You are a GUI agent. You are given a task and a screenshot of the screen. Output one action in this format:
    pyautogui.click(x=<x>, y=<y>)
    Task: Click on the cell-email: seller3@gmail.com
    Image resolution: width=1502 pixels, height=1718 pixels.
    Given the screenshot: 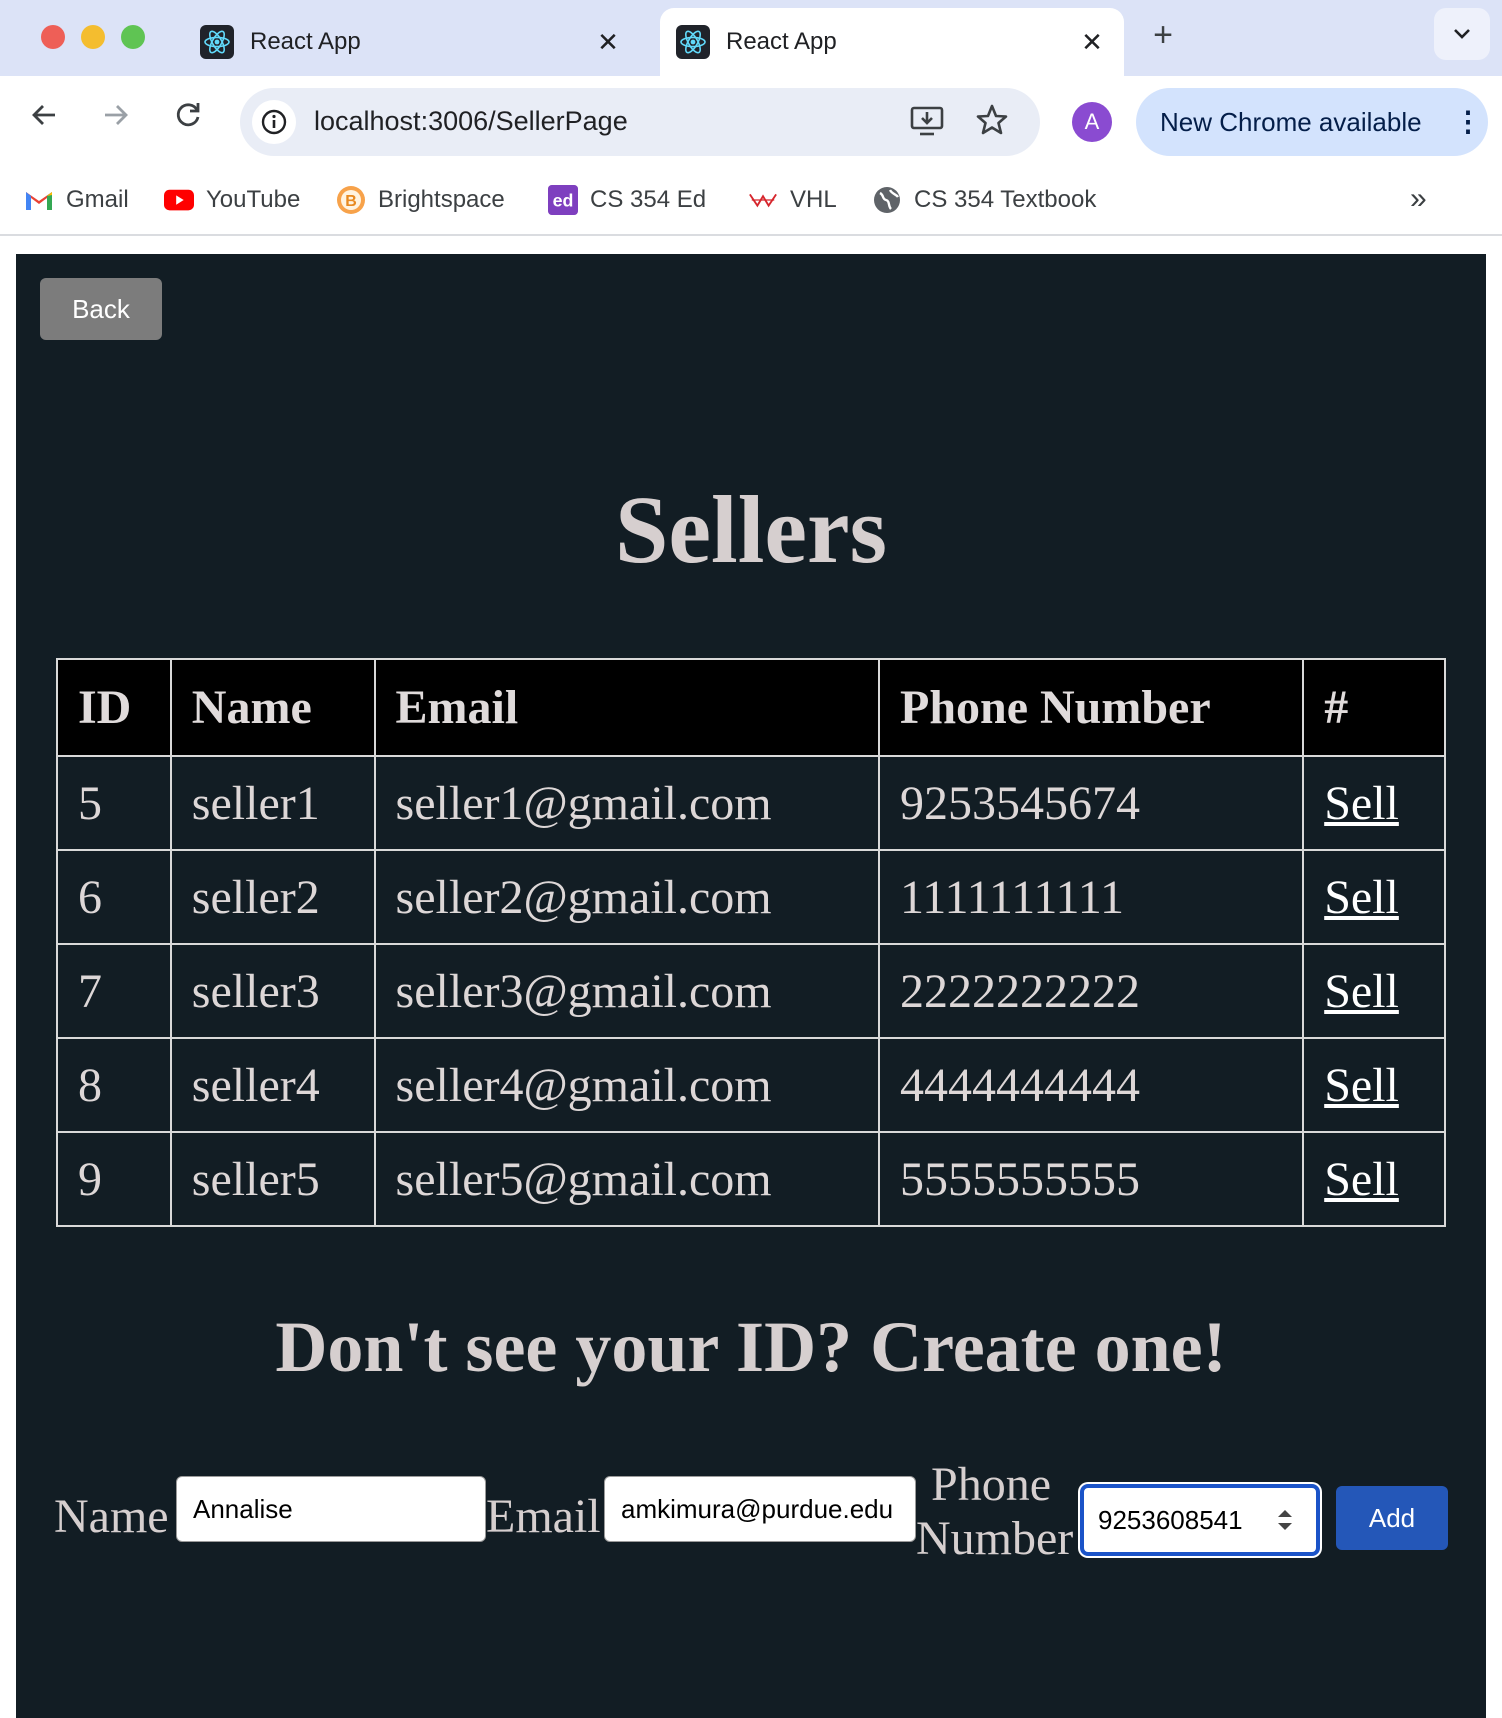 What is the action you would take?
    pyautogui.click(x=627, y=991)
    